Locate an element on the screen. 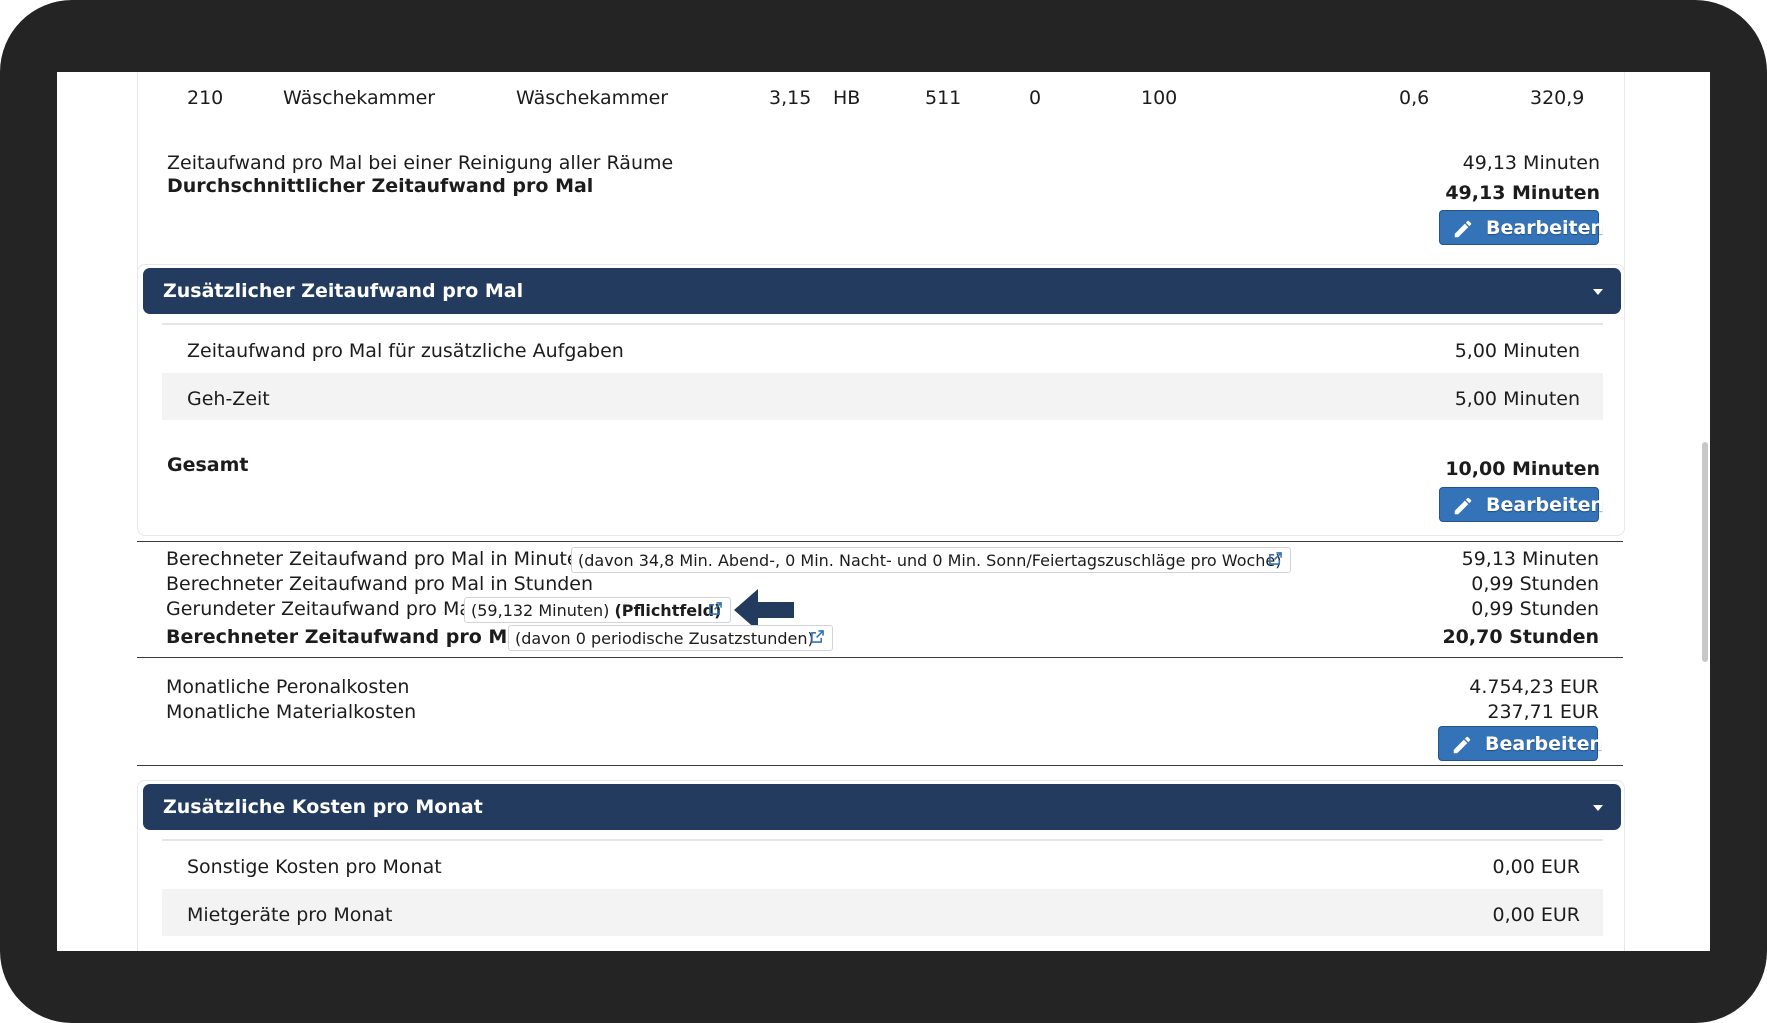 This screenshot has width=1767, height=1023. total-value: 10,00 Minuten is located at coordinates (1522, 469).